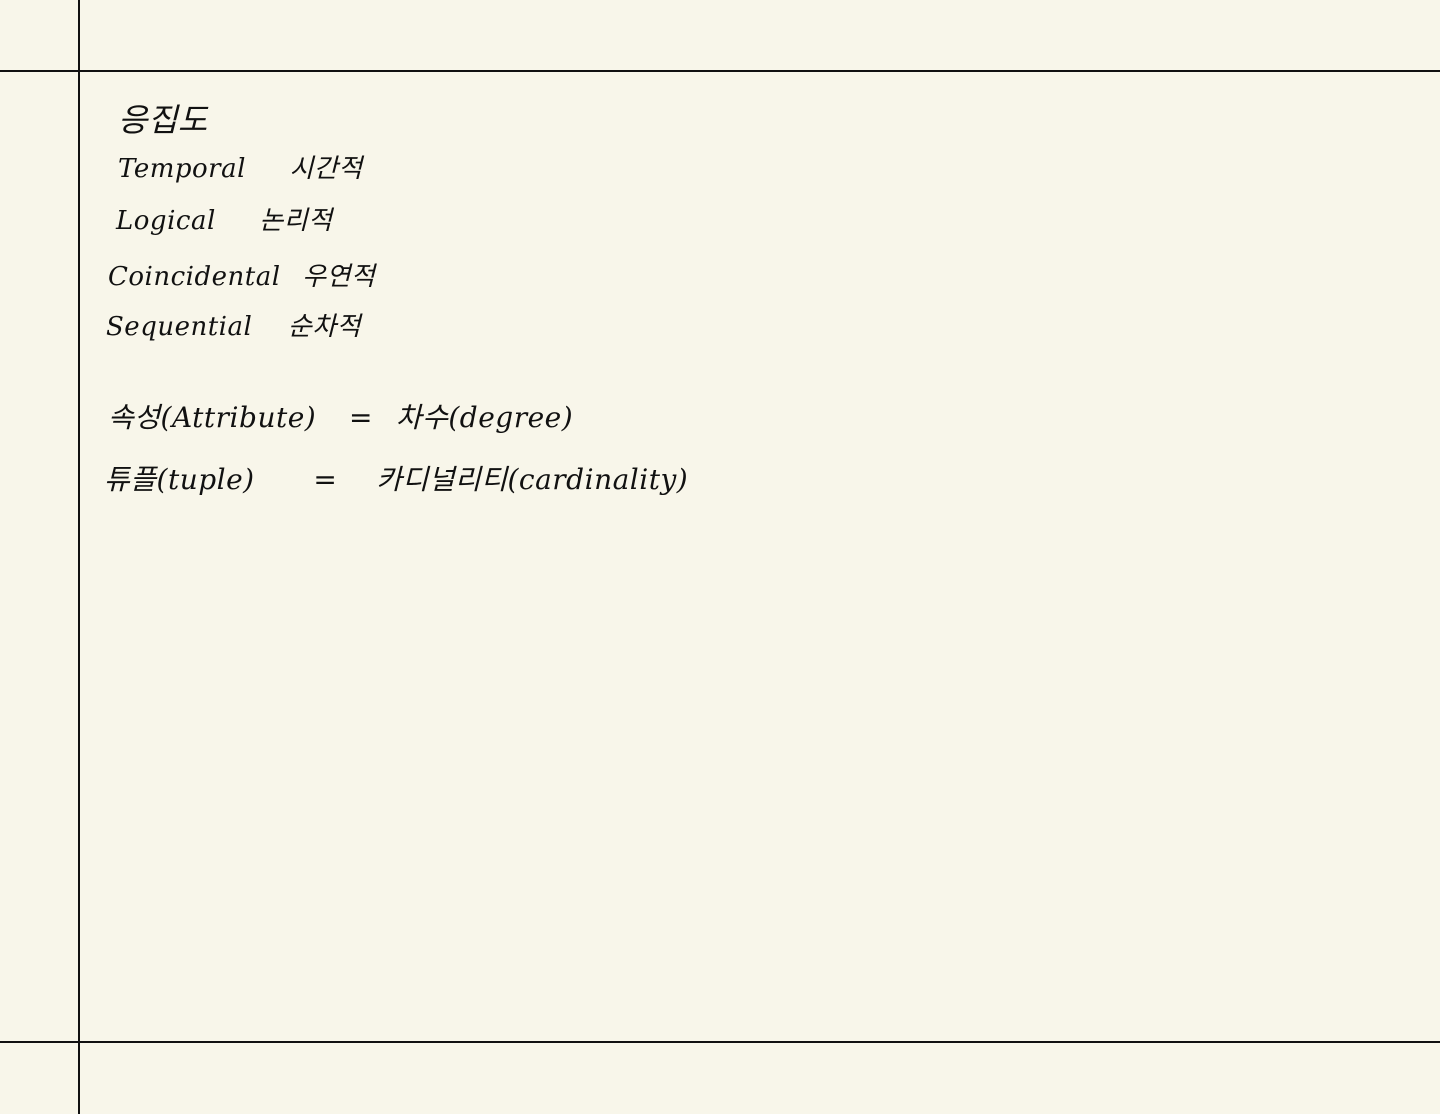 The width and height of the screenshot is (1440, 1114). What do you see at coordinates (720, 71) in the screenshot?
I see `header-rule` at bounding box center [720, 71].